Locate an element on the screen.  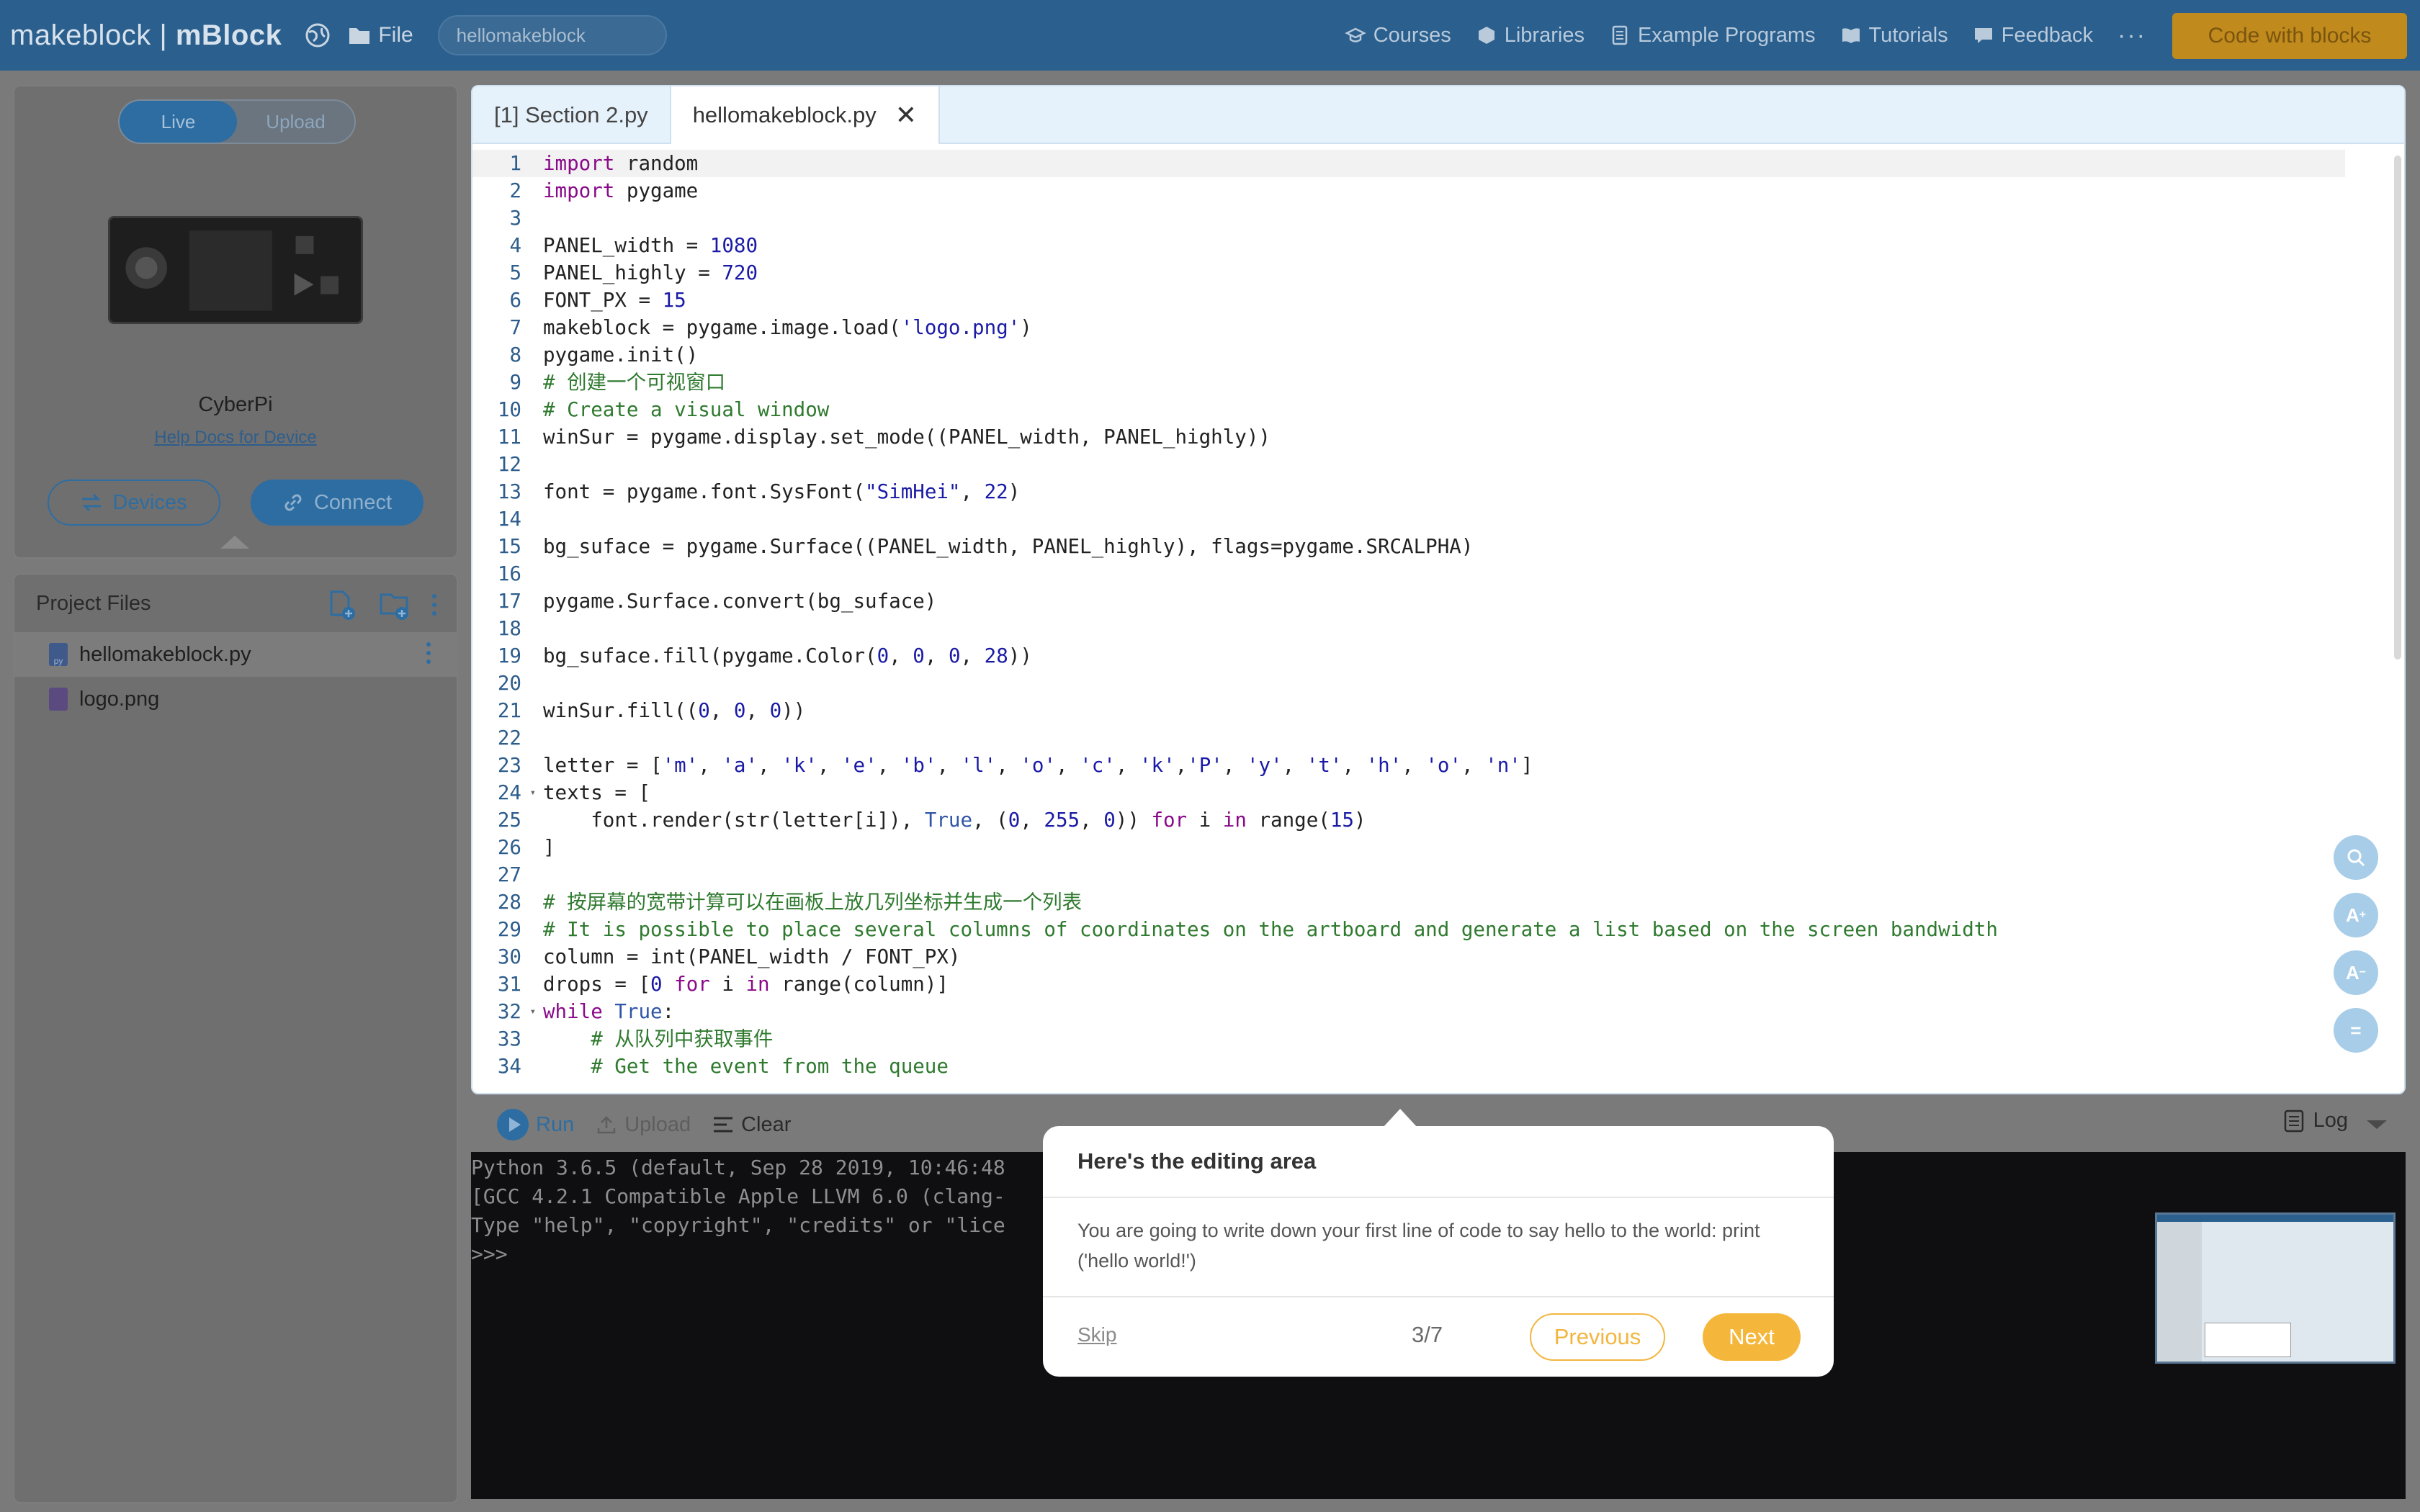
tab-hellomakeblock: hellomakeblock.py ✕ is located at coordinates (805, 115).